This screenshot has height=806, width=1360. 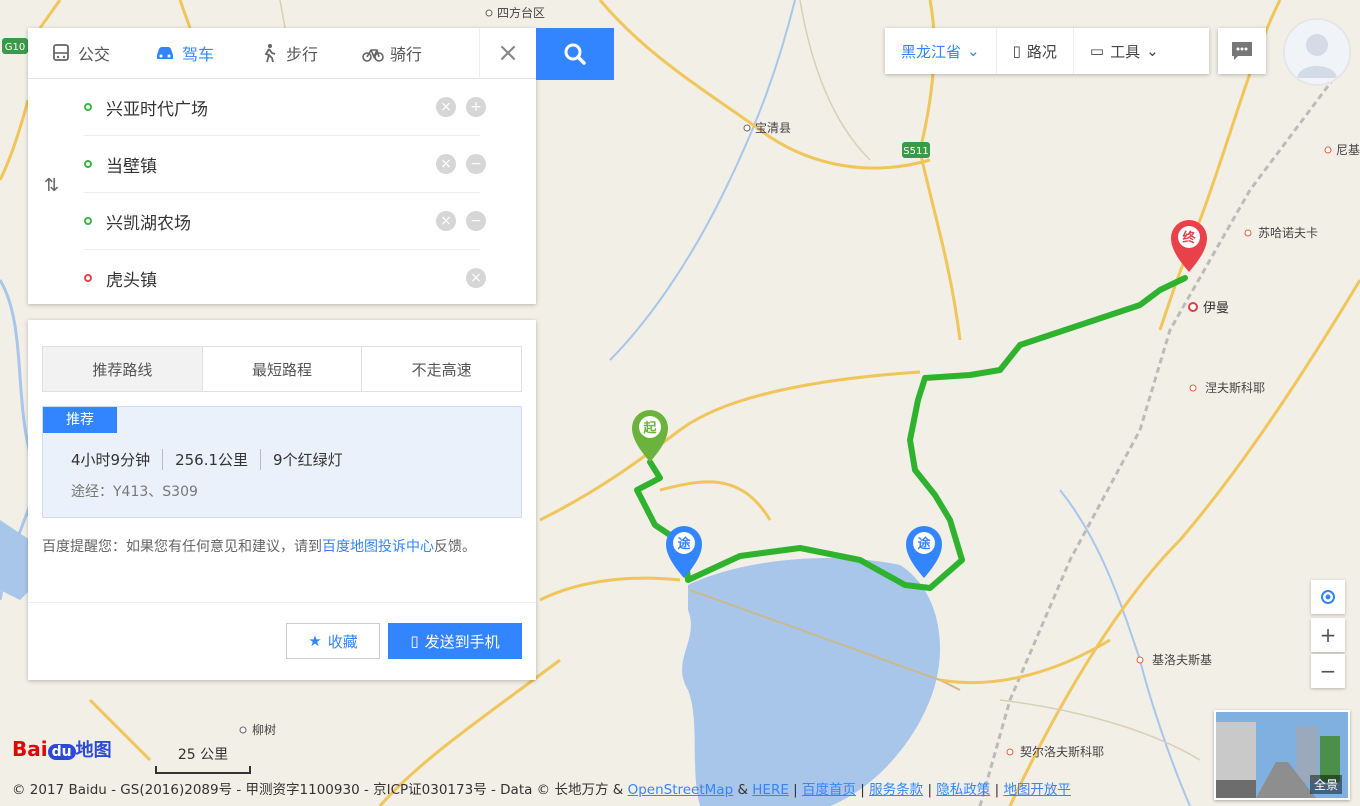 What do you see at coordinates (575, 54) in the screenshot?
I see `search-button` at bounding box center [575, 54].